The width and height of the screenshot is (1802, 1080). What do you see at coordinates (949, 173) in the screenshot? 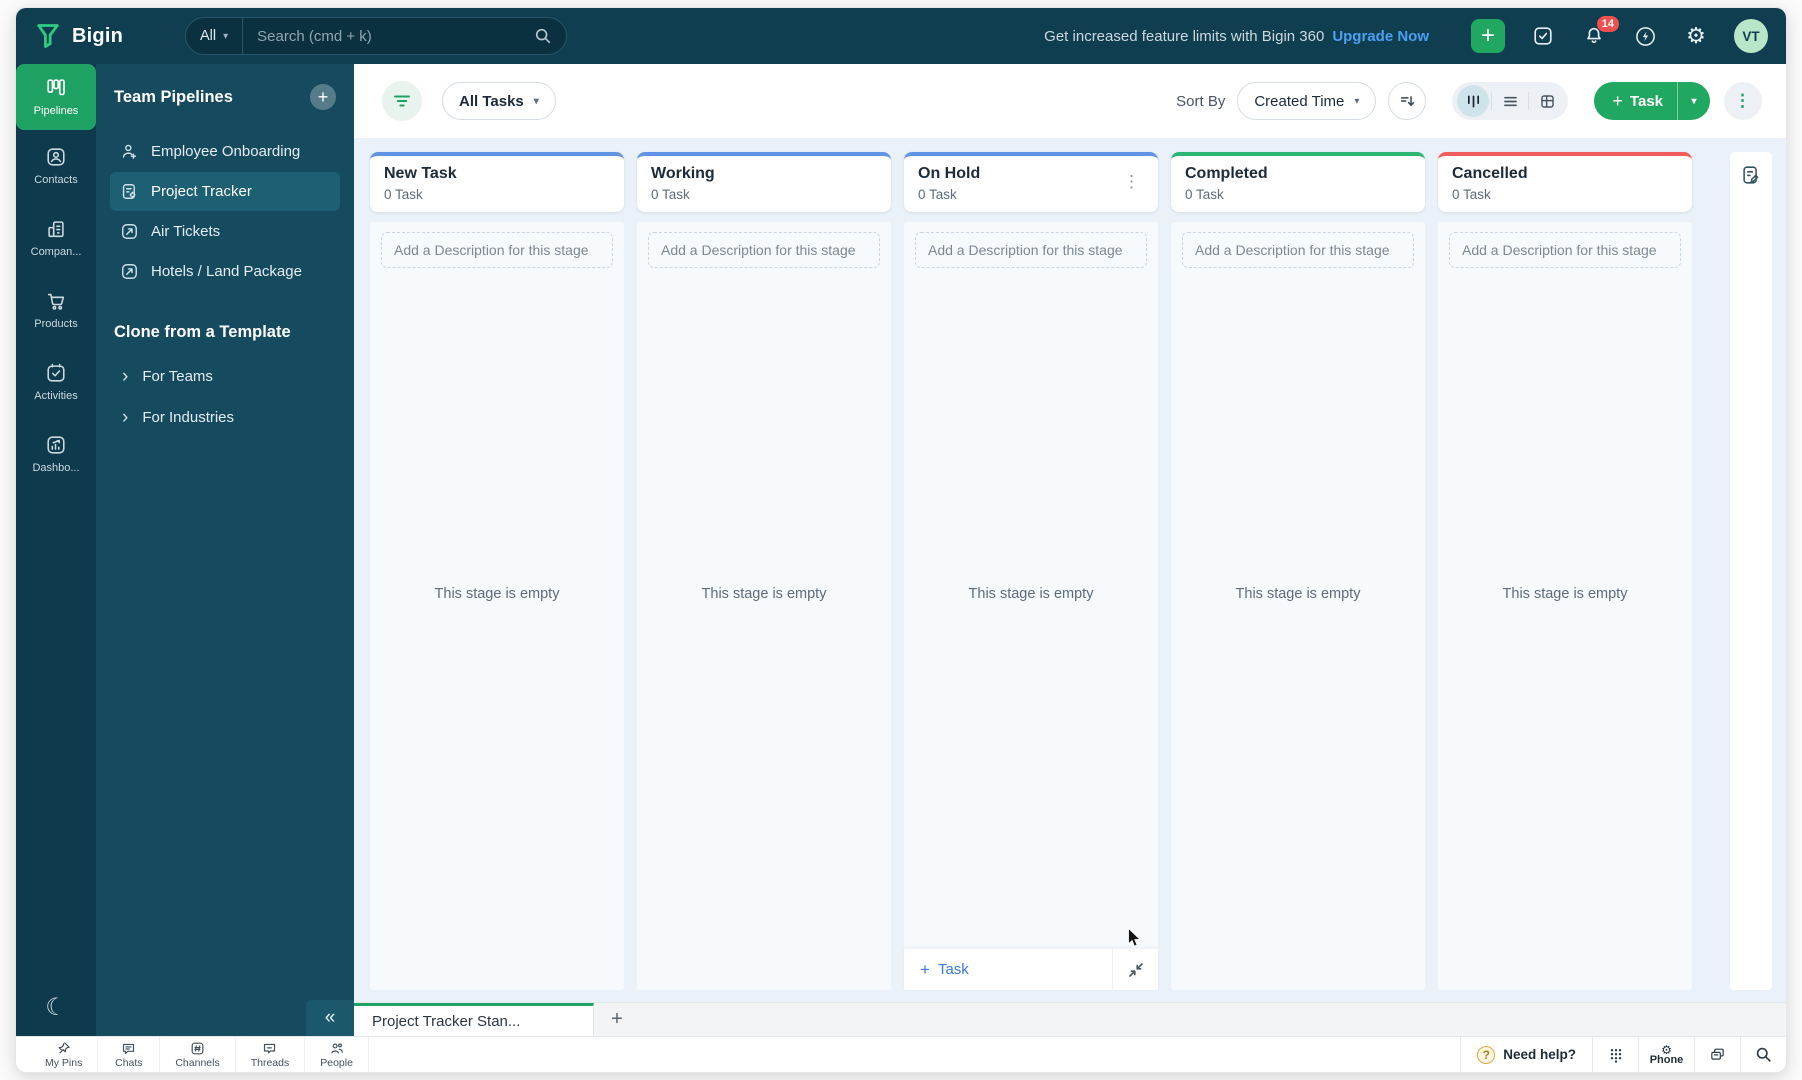
I see `stage-title: On Hold` at bounding box center [949, 173].